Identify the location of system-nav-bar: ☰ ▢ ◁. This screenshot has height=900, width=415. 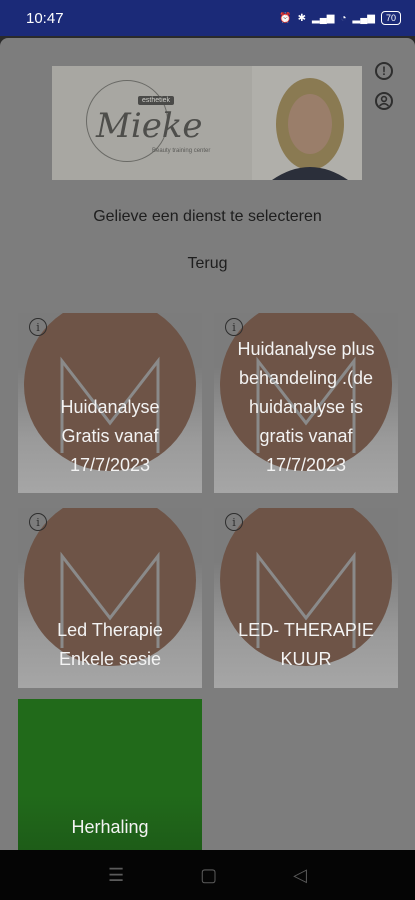
(207, 875).